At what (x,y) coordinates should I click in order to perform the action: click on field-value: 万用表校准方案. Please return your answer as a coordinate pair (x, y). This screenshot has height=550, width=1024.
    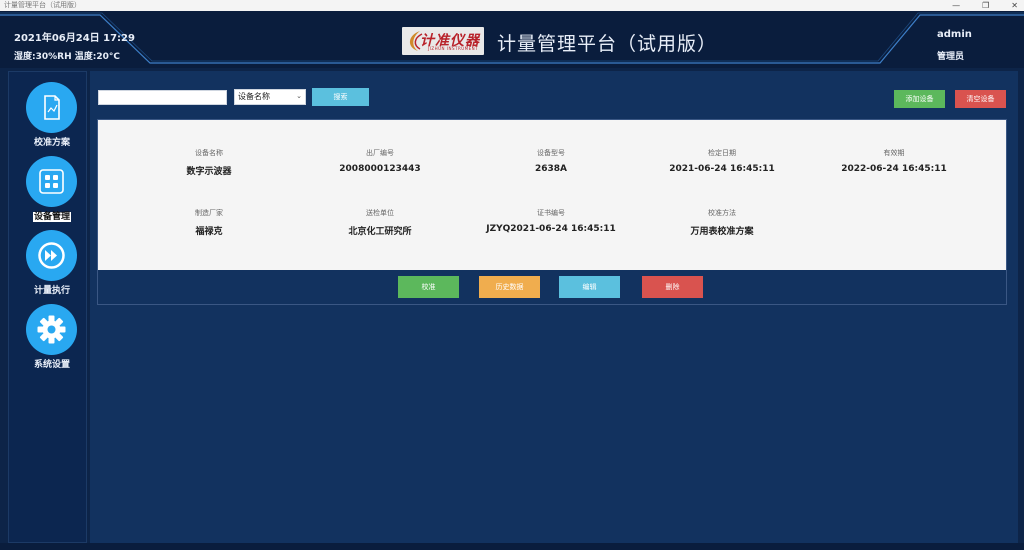
    Looking at the image, I should click on (722, 232).